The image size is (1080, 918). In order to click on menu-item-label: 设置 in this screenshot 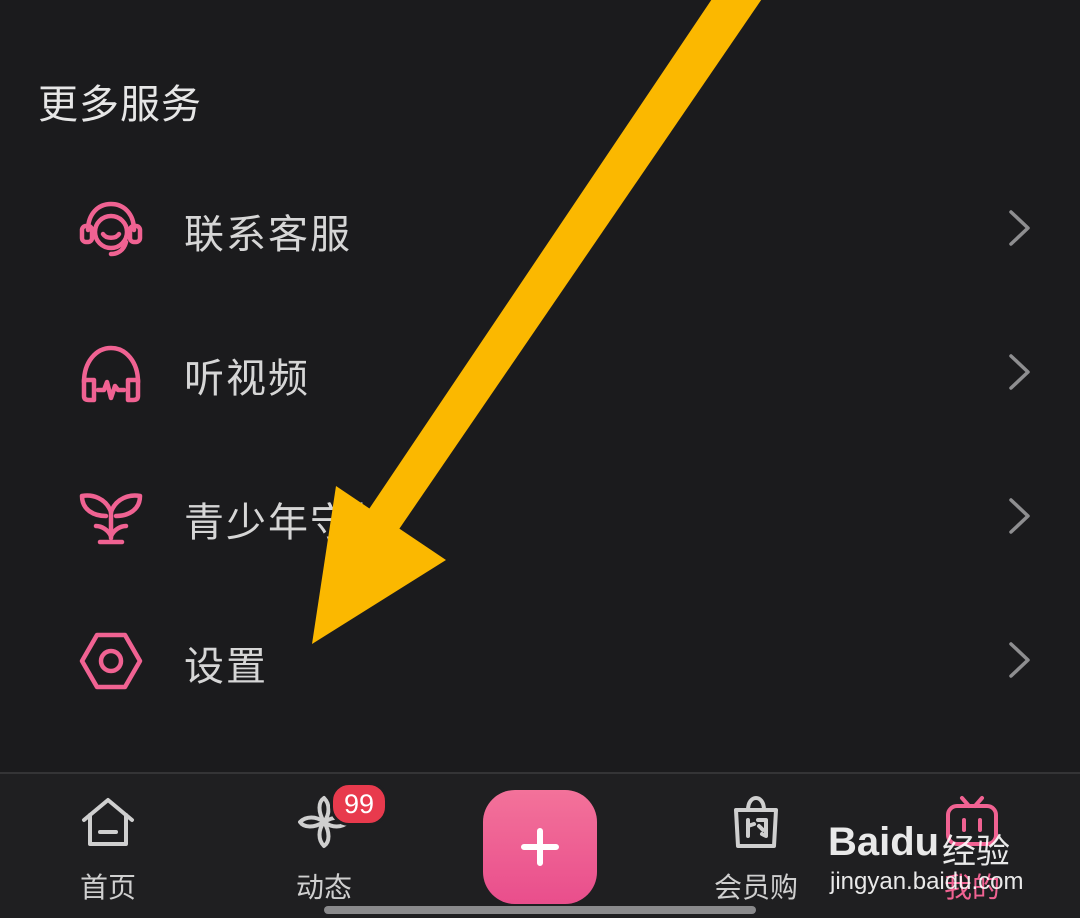, I will do `click(226, 667)`.